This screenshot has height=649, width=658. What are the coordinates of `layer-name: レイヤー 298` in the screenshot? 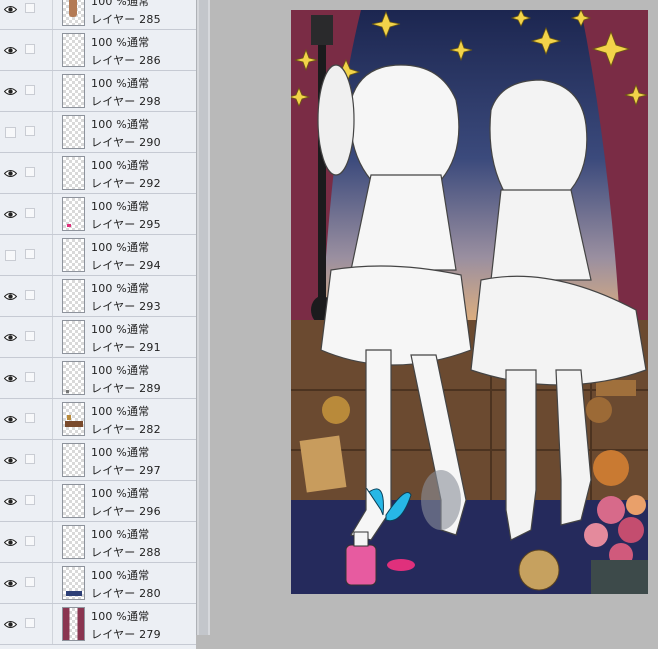 It's located at (126, 101).